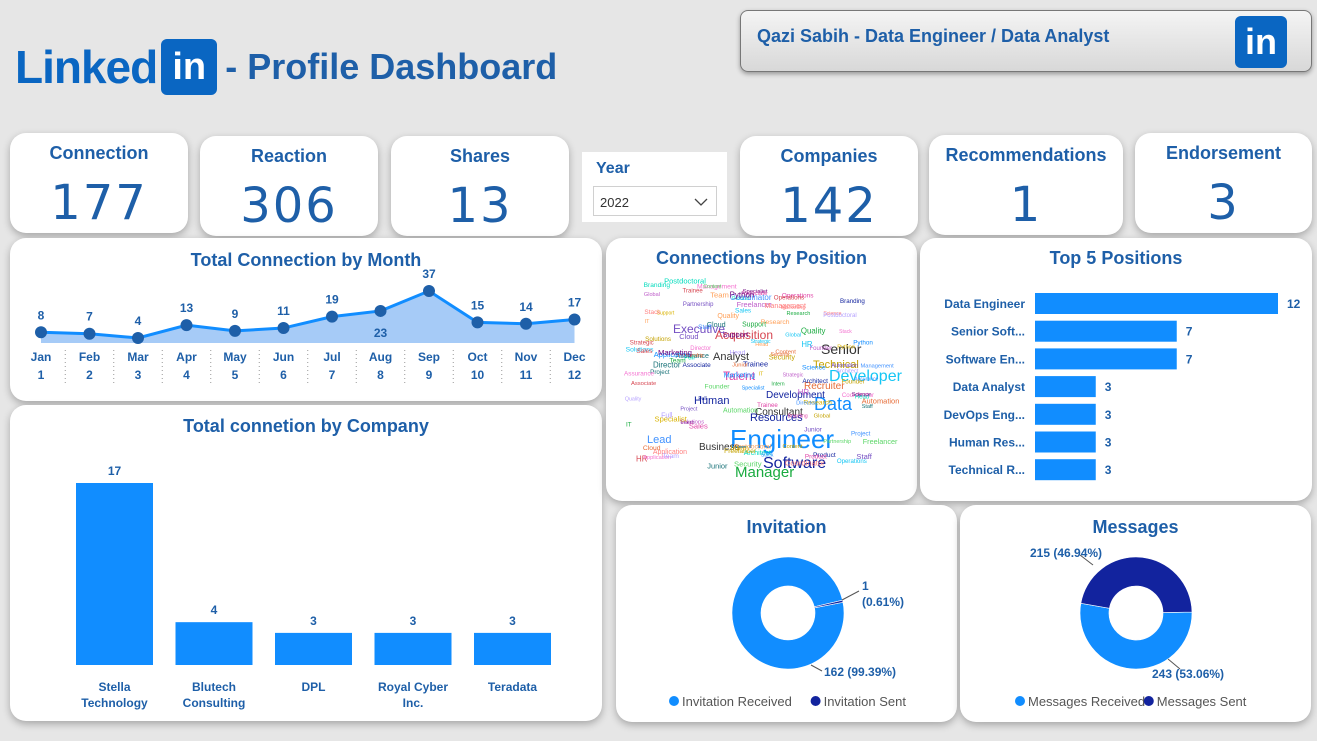 This screenshot has height=741, width=1317. Describe the element at coordinates (629, 425) in the screenshot. I see `cloud-word: IT` at that location.